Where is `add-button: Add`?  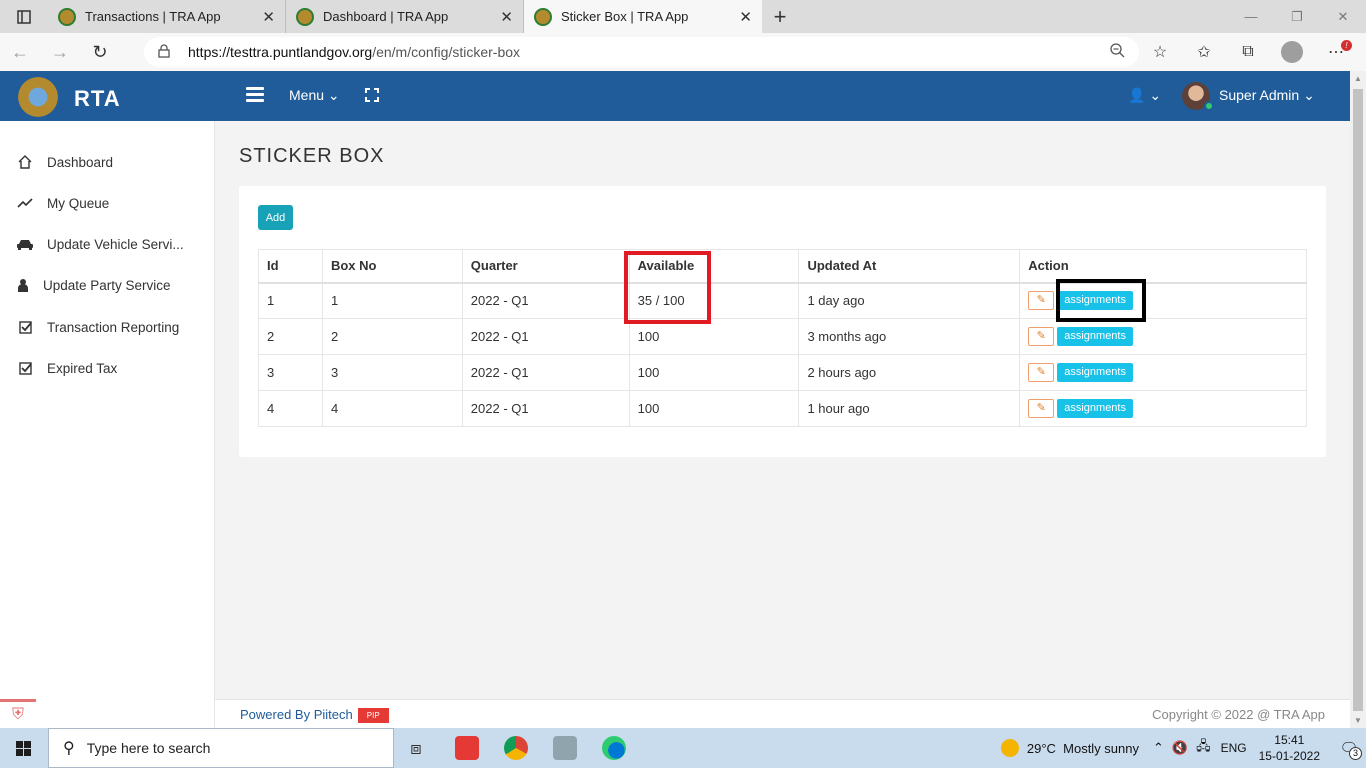
add-button: Add is located at coordinates (275, 217).